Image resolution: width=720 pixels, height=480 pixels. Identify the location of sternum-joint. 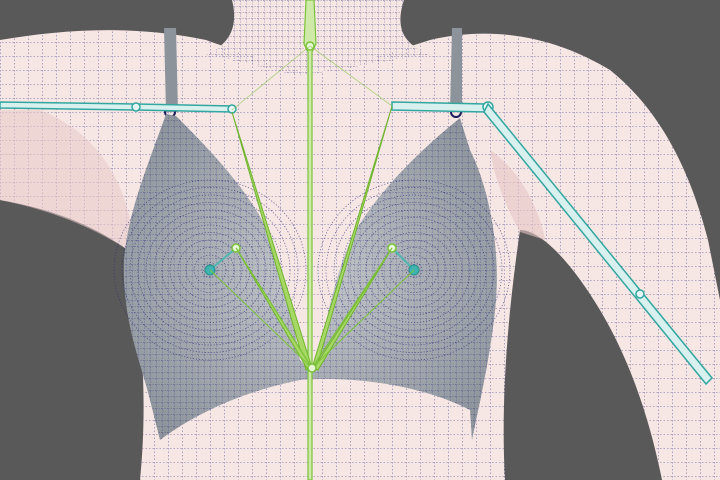
(312, 368).